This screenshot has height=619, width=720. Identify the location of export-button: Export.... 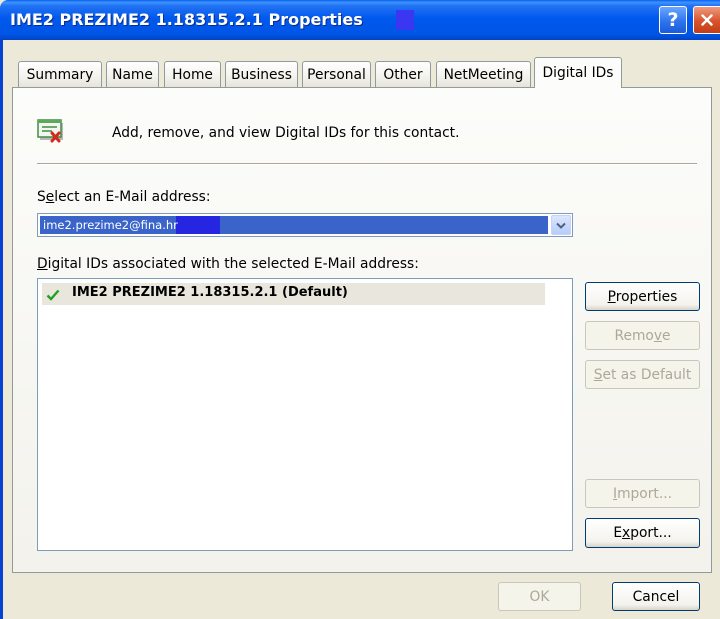
(642, 533).